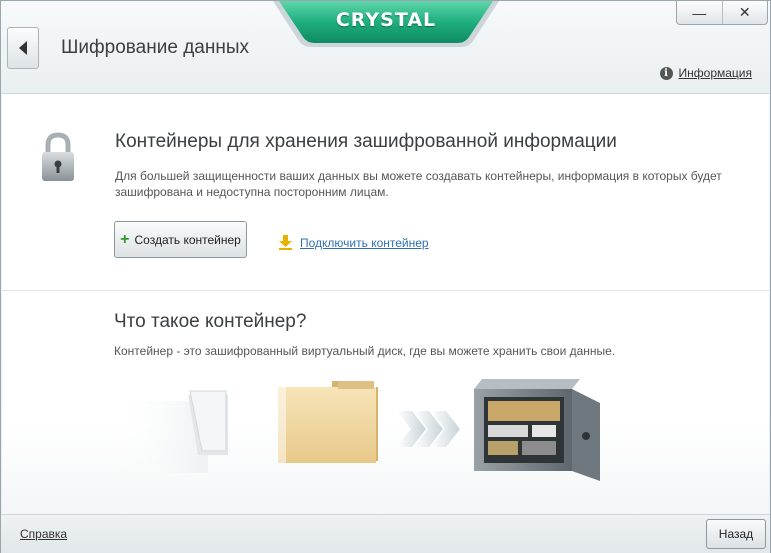 The width and height of the screenshot is (771, 553). I want to click on plus-icon: +, so click(125, 239).